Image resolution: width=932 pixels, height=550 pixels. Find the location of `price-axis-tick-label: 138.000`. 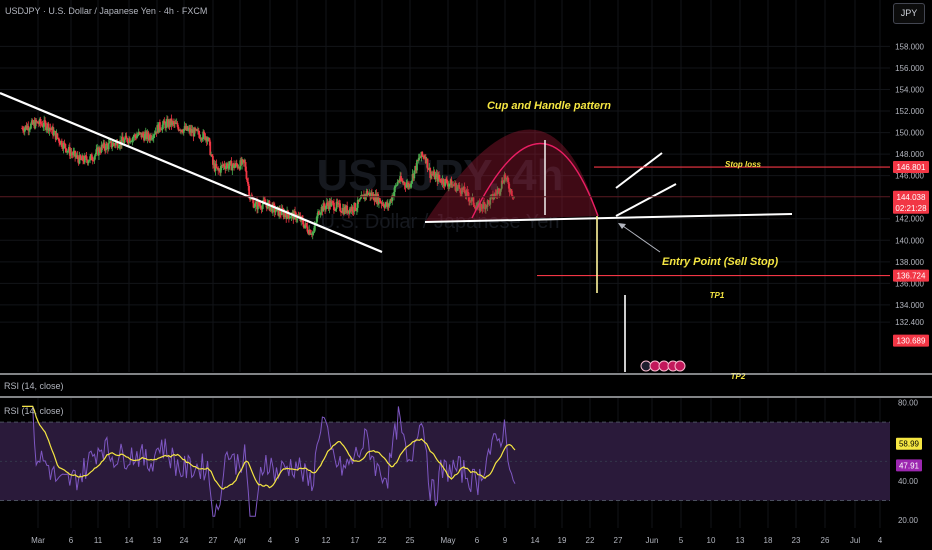

price-axis-tick-label: 138.000 is located at coordinates (909, 262).